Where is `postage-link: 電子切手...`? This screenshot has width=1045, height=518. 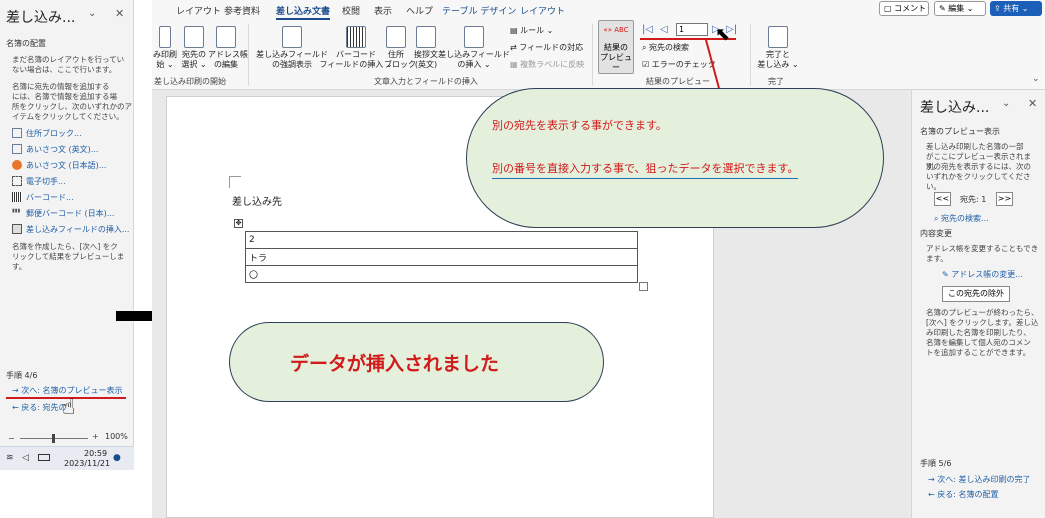
postage-link: 電子切手... is located at coordinates (39, 181).